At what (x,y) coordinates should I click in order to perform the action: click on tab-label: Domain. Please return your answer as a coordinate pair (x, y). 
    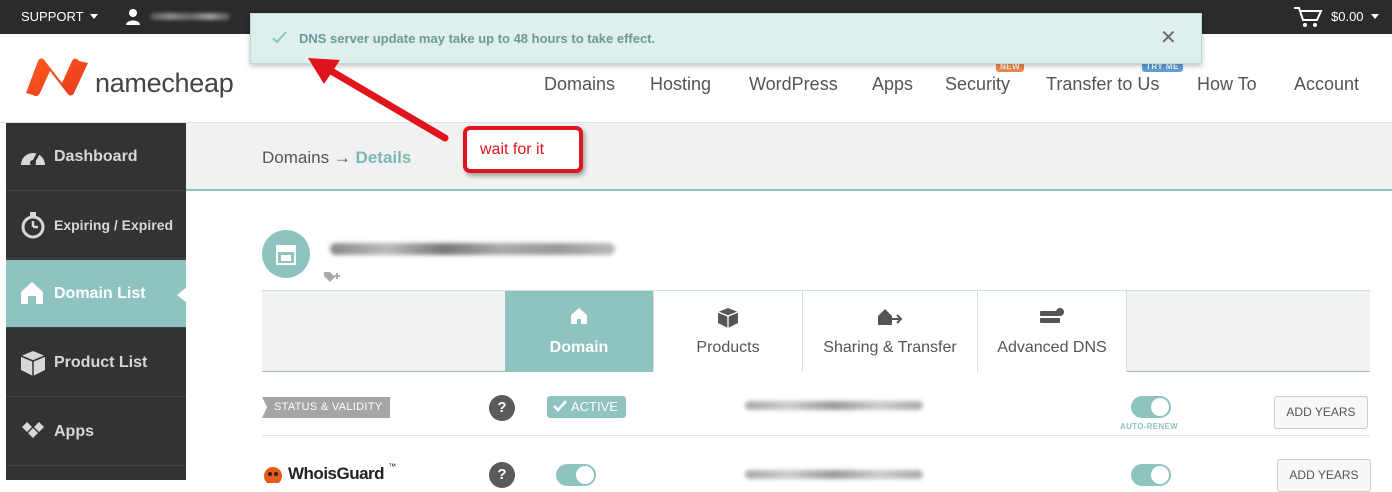
    Looking at the image, I should click on (579, 347).